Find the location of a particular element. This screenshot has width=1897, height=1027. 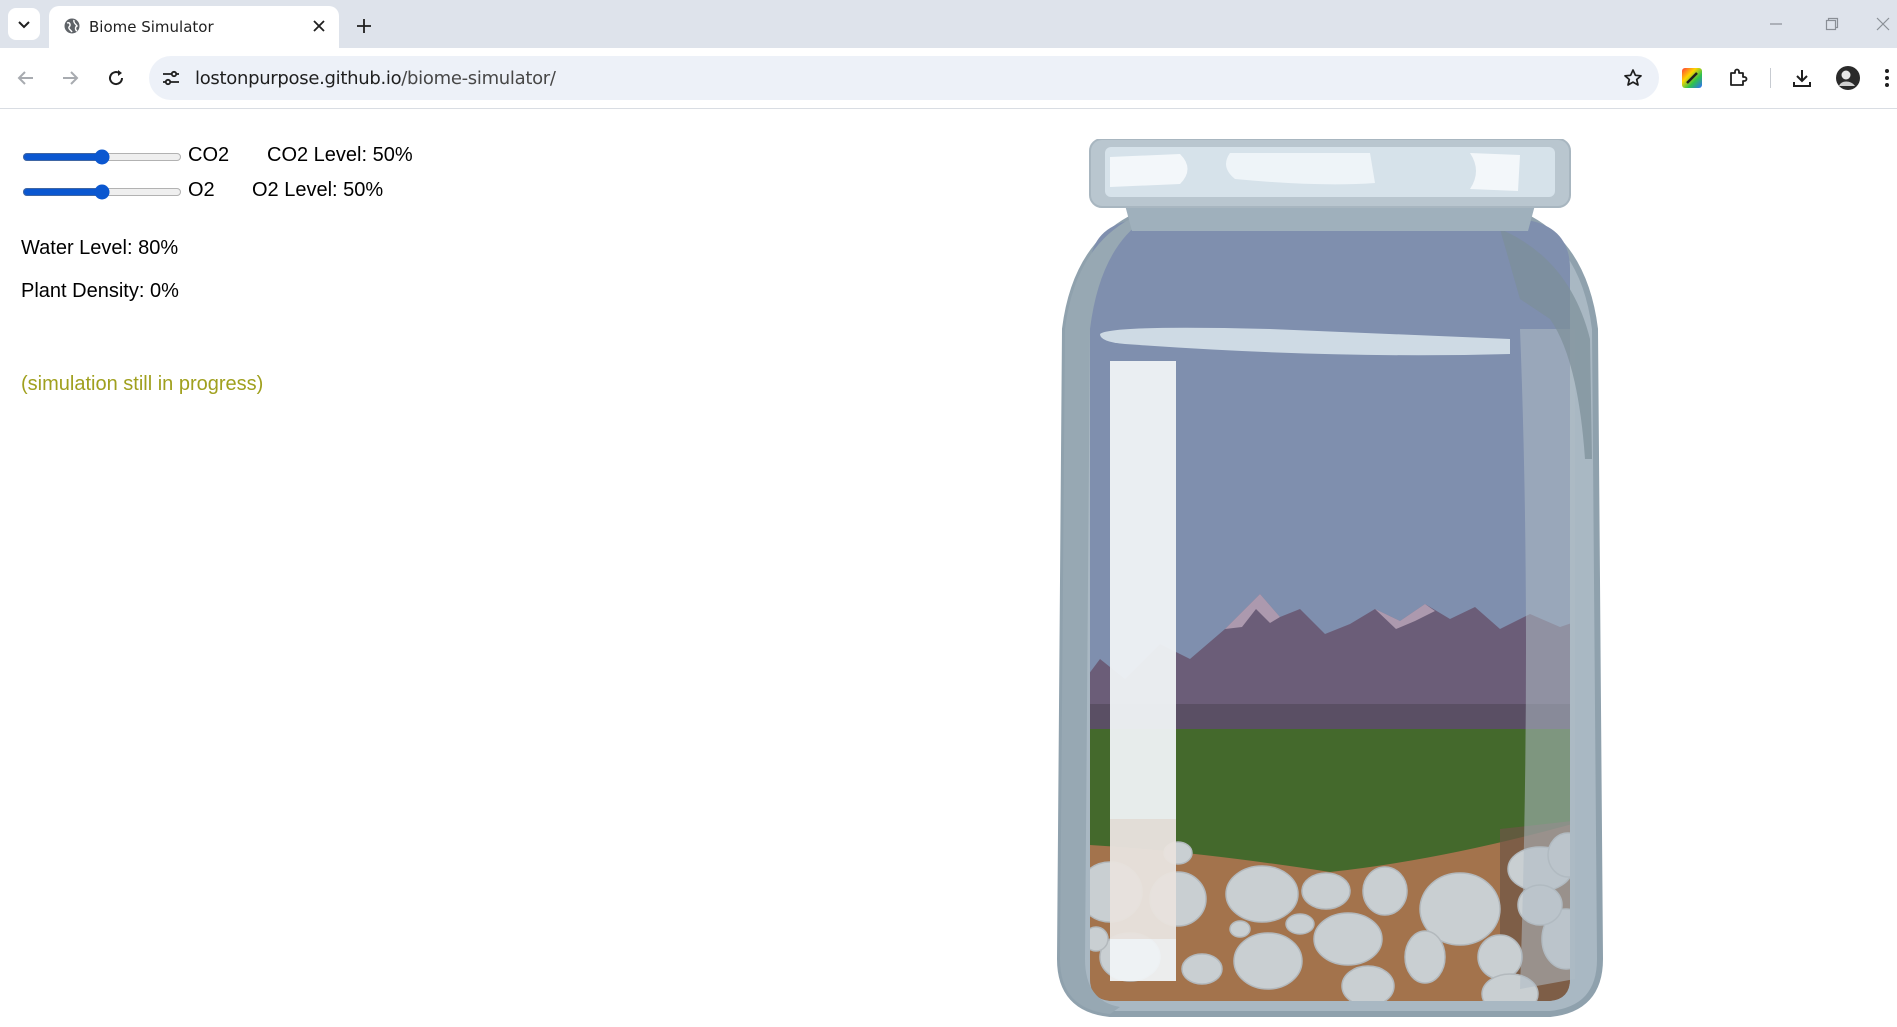

url-text: lostonpurpose.github.io/biome-simulator/ is located at coordinates (375, 78).